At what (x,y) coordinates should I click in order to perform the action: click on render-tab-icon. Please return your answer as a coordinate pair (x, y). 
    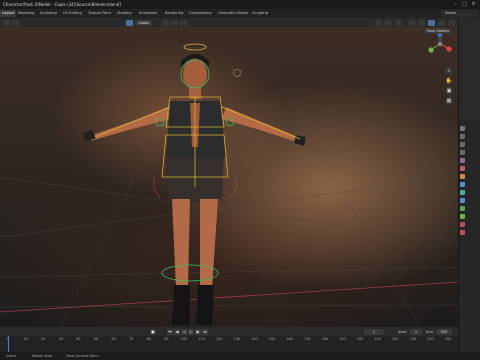
    Looking at the image, I should click on (462, 136).